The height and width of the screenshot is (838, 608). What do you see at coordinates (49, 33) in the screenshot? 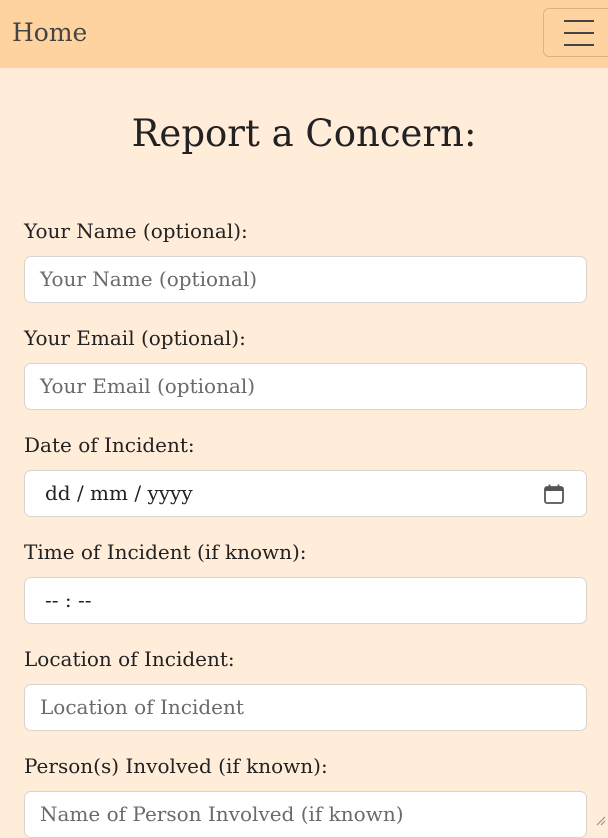
I see `home-link: Home` at bounding box center [49, 33].